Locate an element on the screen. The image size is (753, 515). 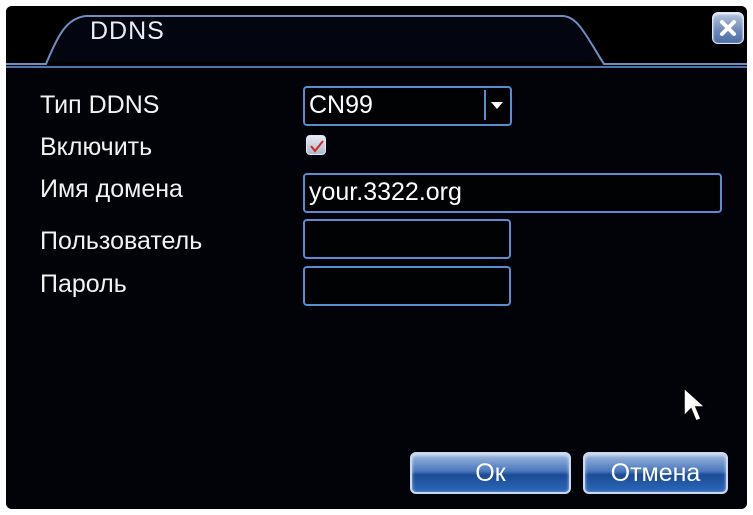
password-input is located at coordinates (407, 286).